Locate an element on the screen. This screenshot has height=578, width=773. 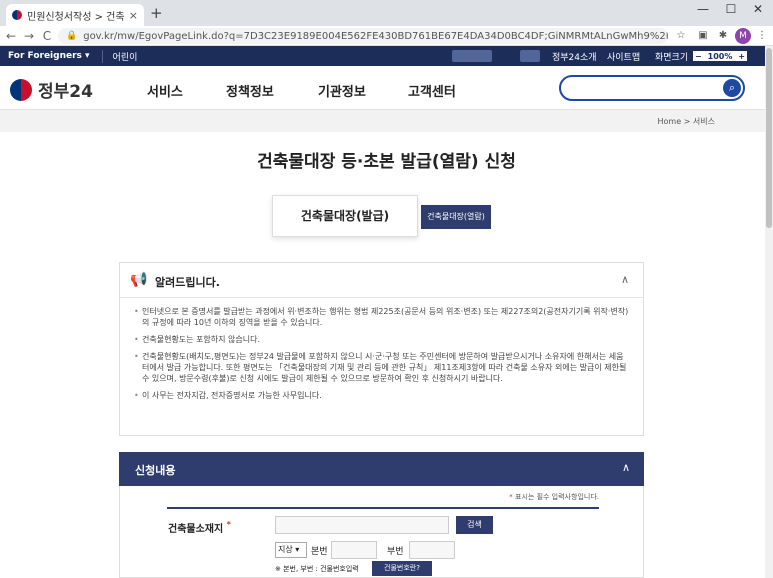
tab-view: 건축물대장(열람) is located at coordinates (456, 217).